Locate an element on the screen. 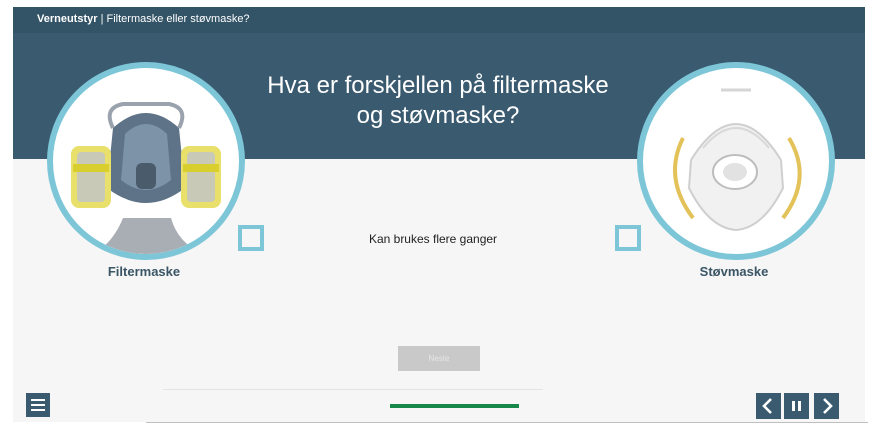  bottom-divider is located at coordinates (507, 422).